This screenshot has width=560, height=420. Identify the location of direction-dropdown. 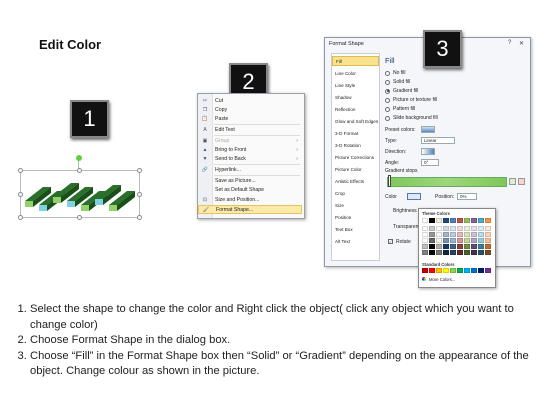
(428, 151).